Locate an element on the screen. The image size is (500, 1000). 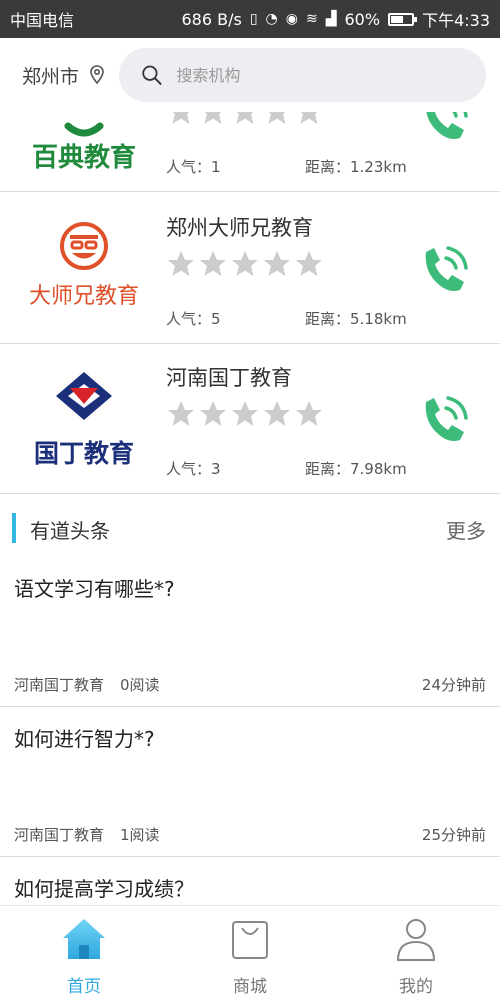
search-bar is located at coordinates (302, 75).